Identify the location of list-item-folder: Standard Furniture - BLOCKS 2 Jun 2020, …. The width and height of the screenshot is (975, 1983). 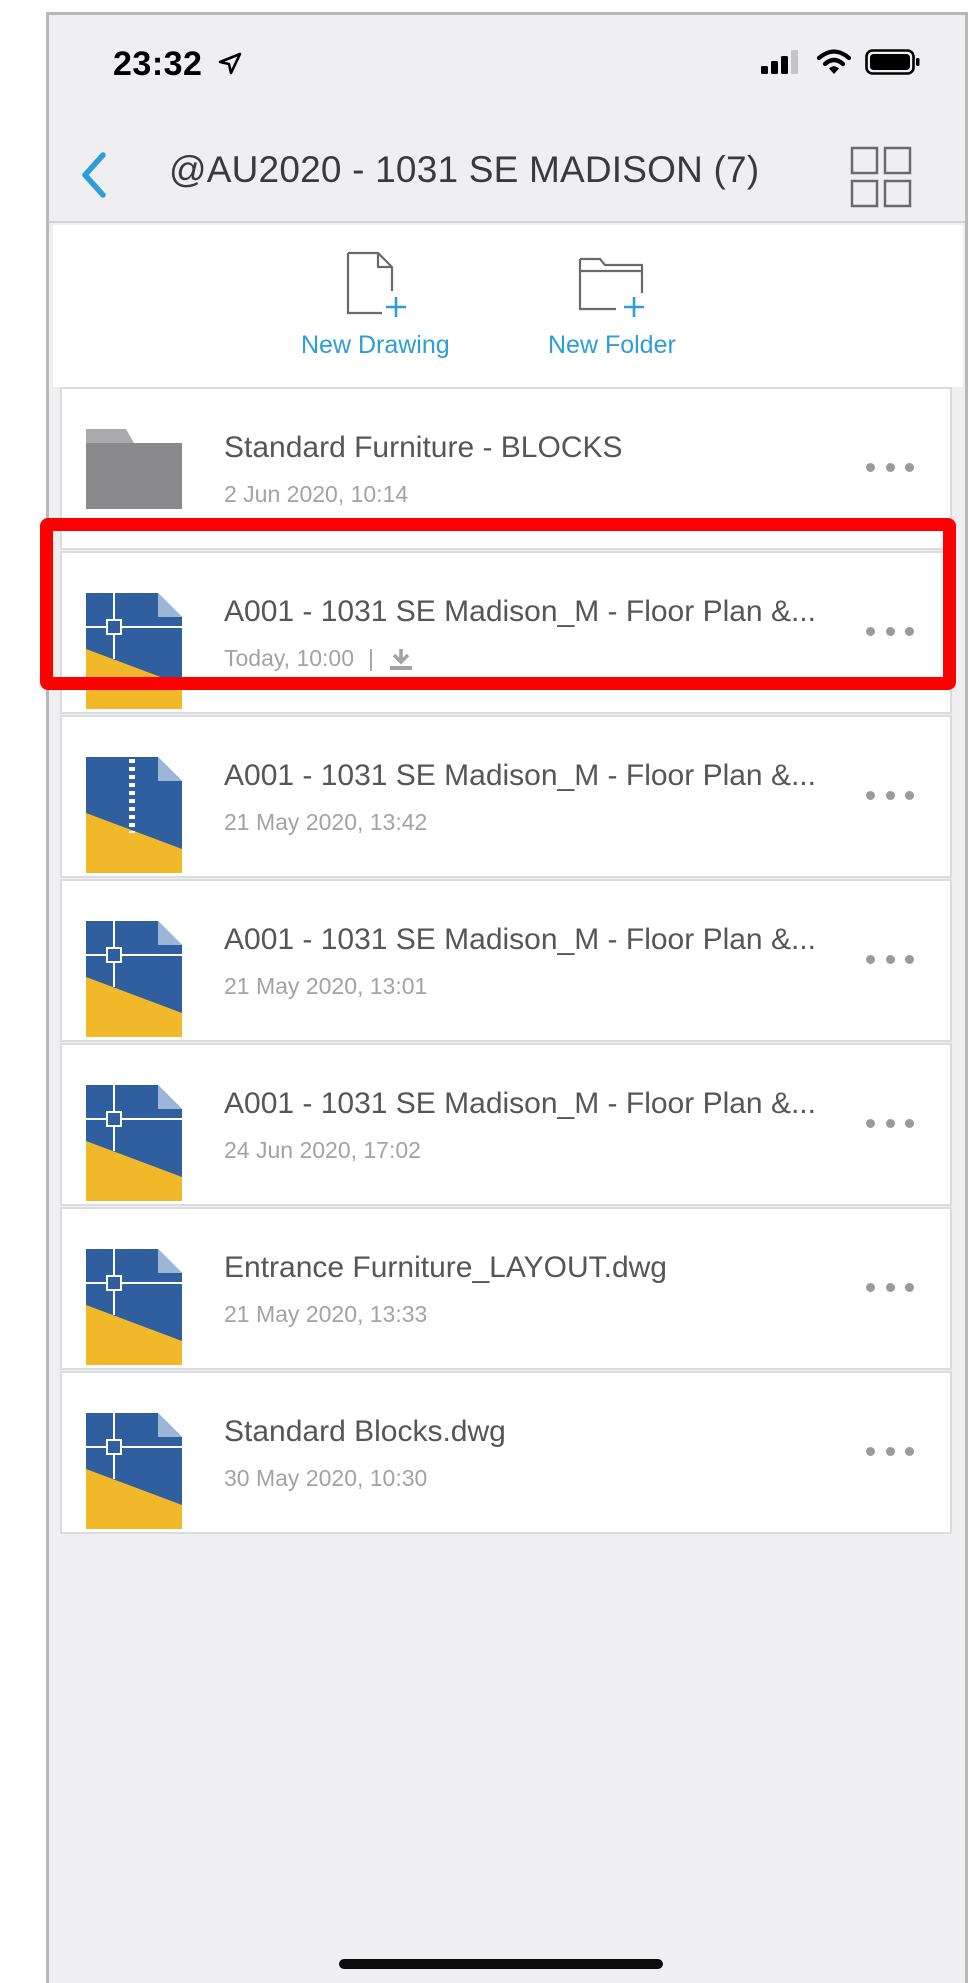
(506, 468).